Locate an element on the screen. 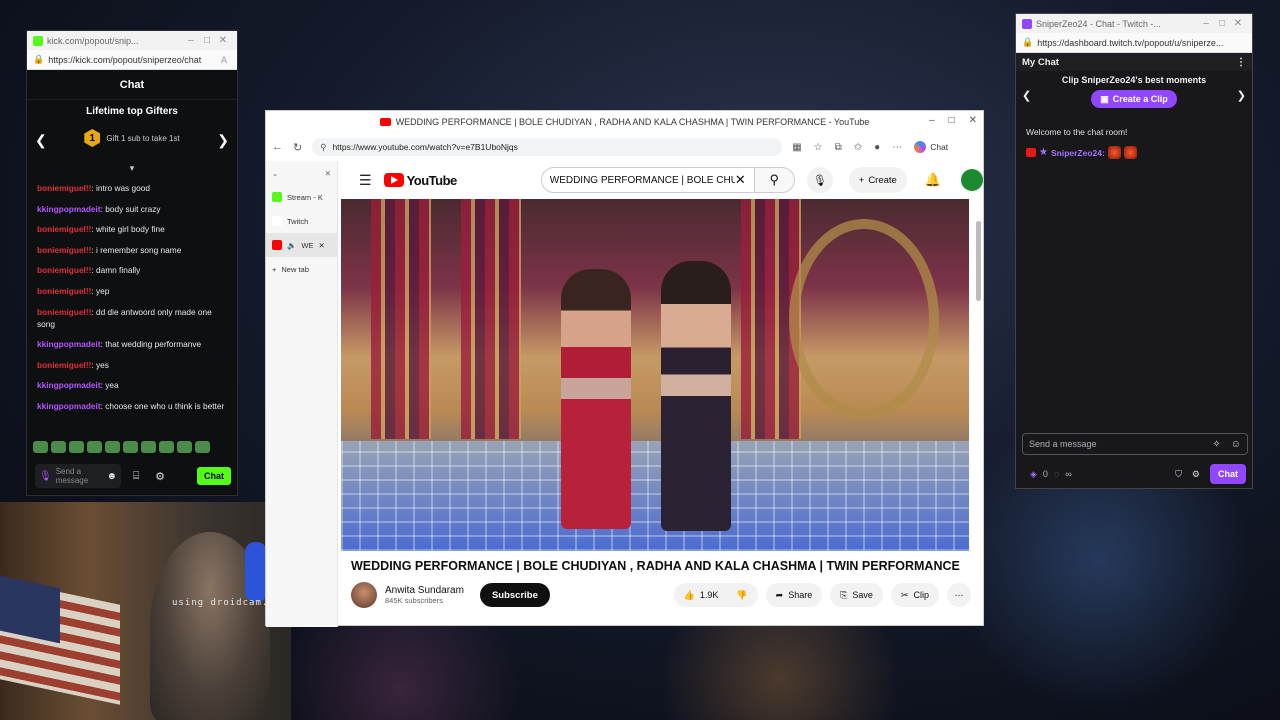 Image resolution: width=1280 pixels, height=720 pixels. tab-new: + New tab is located at coordinates (301, 269).